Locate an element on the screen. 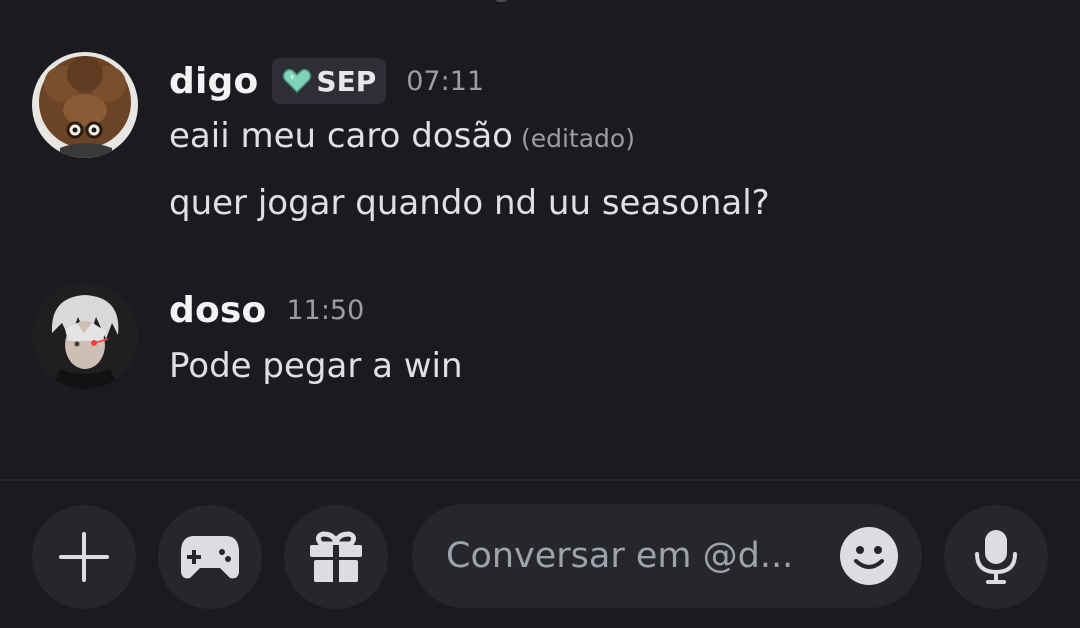 The width and height of the screenshot is (1080, 628). message-text: quer jogar quando nd uu seasonal? is located at coordinates (469, 203).